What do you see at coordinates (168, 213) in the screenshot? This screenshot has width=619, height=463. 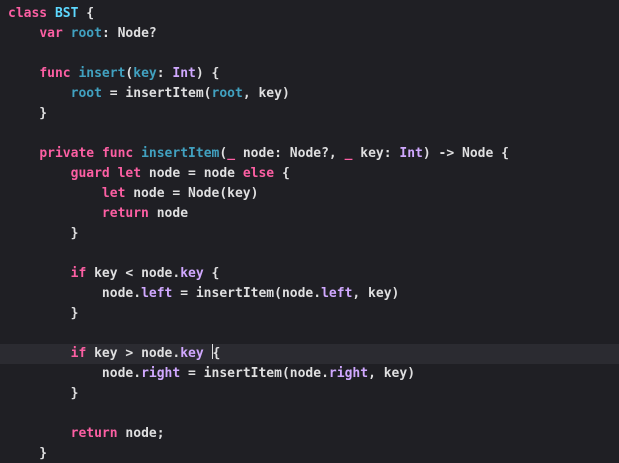 I see `code-token: node` at bounding box center [168, 213].